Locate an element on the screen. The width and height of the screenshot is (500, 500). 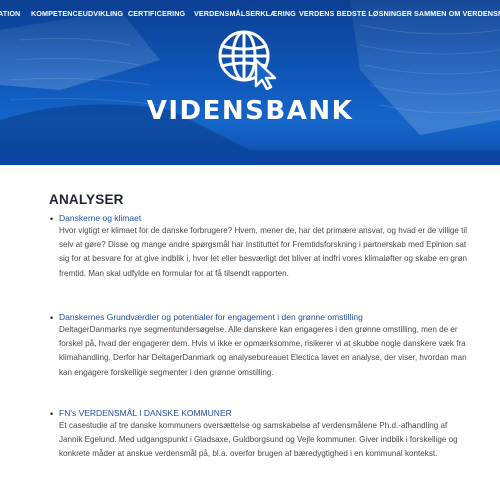
nav-item-certificering: CERTIFICERING is located at coordinates (156, 13).